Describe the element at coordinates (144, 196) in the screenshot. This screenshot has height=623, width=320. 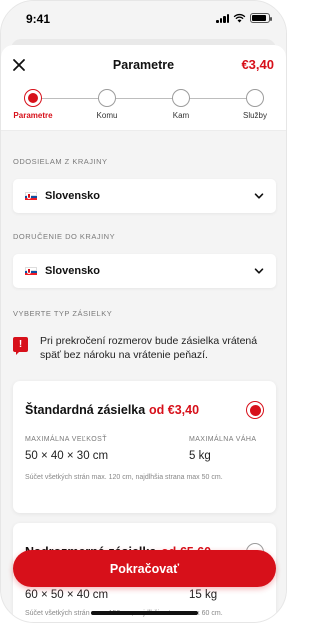
I see `origin-country-select: Slovensko` at that location.